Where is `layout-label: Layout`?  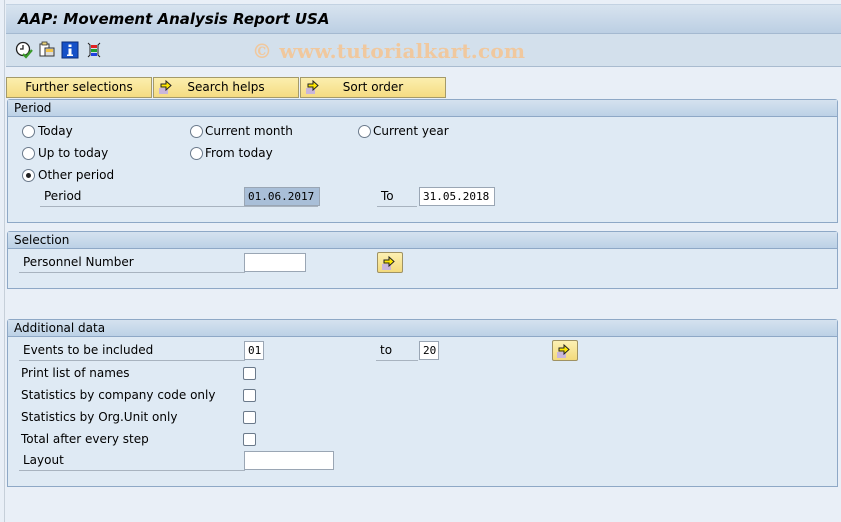 layout-label: Layout is located at coordinates (132, 461).